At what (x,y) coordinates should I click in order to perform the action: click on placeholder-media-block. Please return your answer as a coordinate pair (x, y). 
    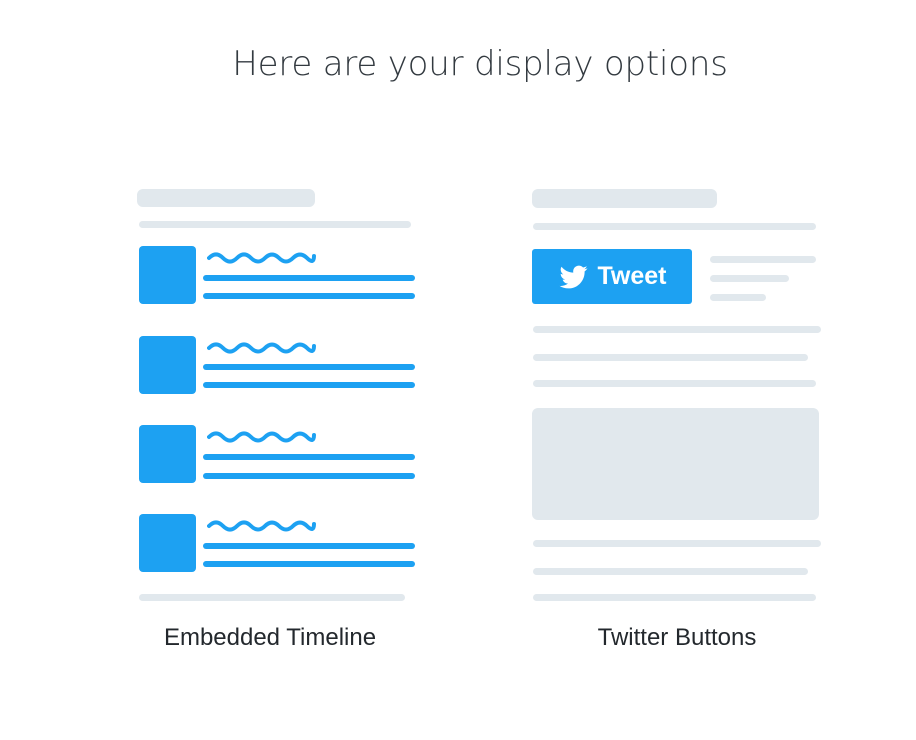
    Looking at the image, I should click on (675, 464).